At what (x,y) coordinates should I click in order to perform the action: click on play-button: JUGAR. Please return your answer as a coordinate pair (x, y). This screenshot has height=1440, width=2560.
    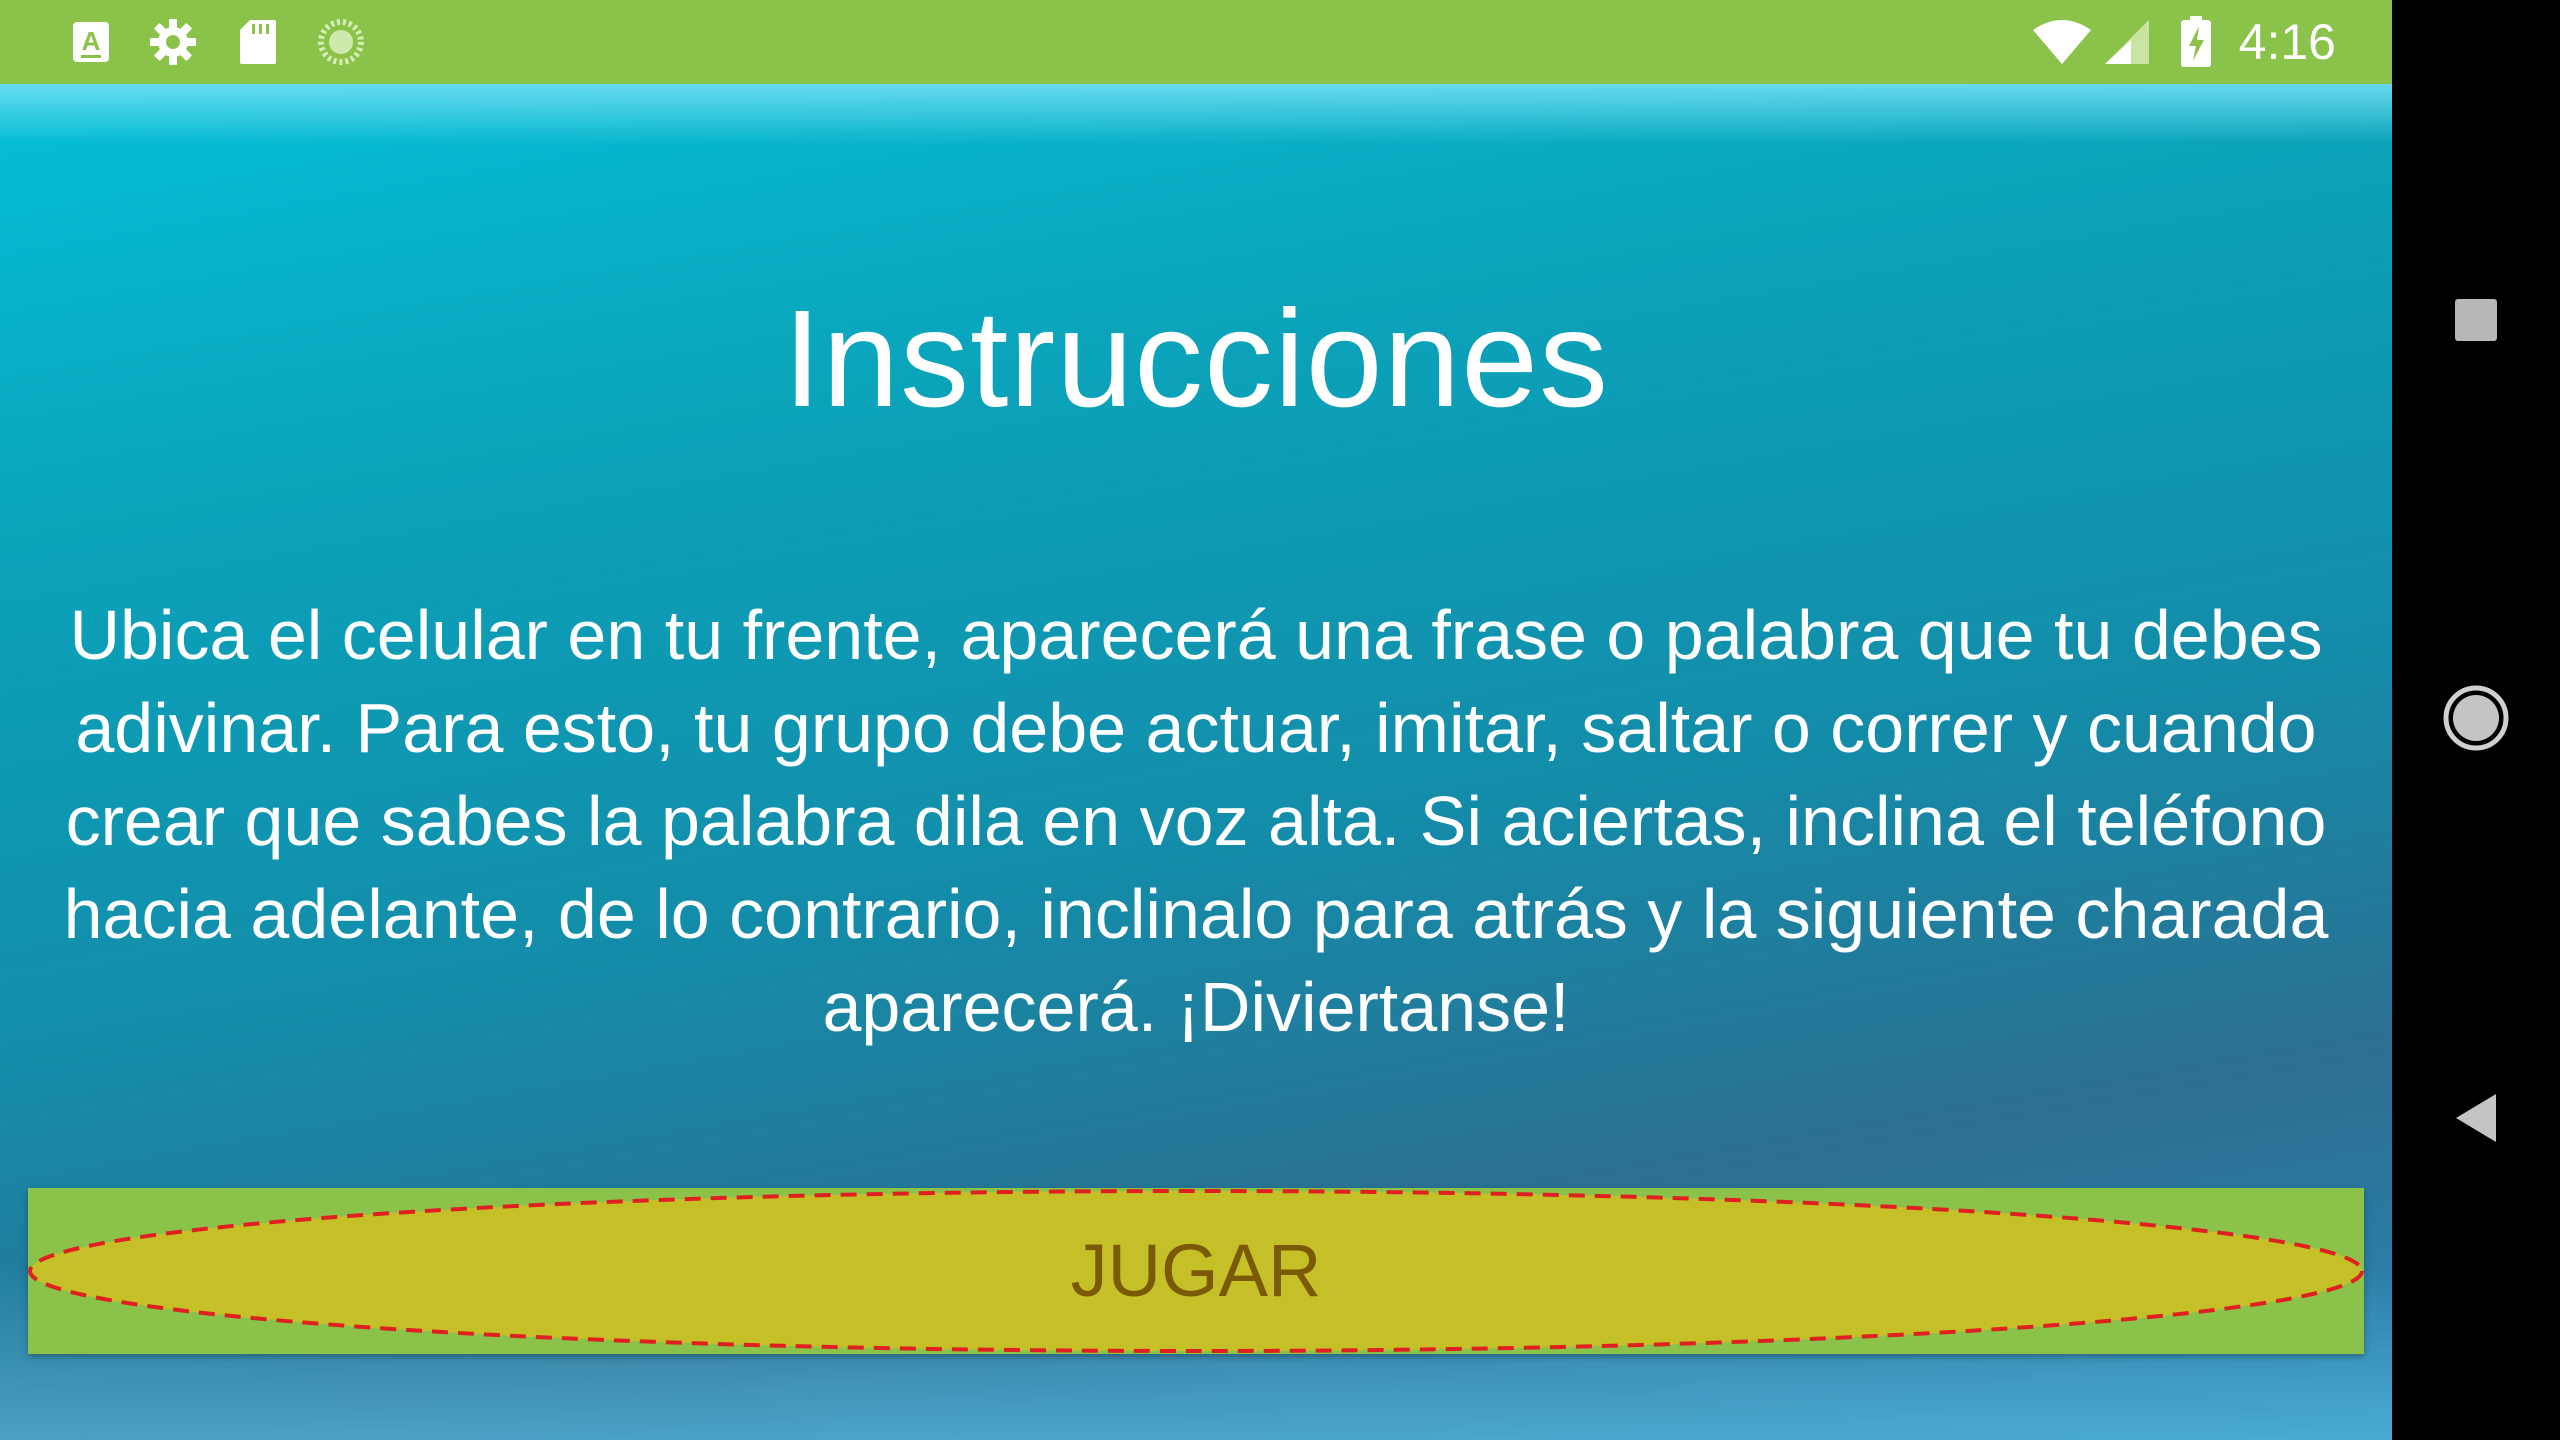
    Looking at the image, I should click on (1196, 1271).